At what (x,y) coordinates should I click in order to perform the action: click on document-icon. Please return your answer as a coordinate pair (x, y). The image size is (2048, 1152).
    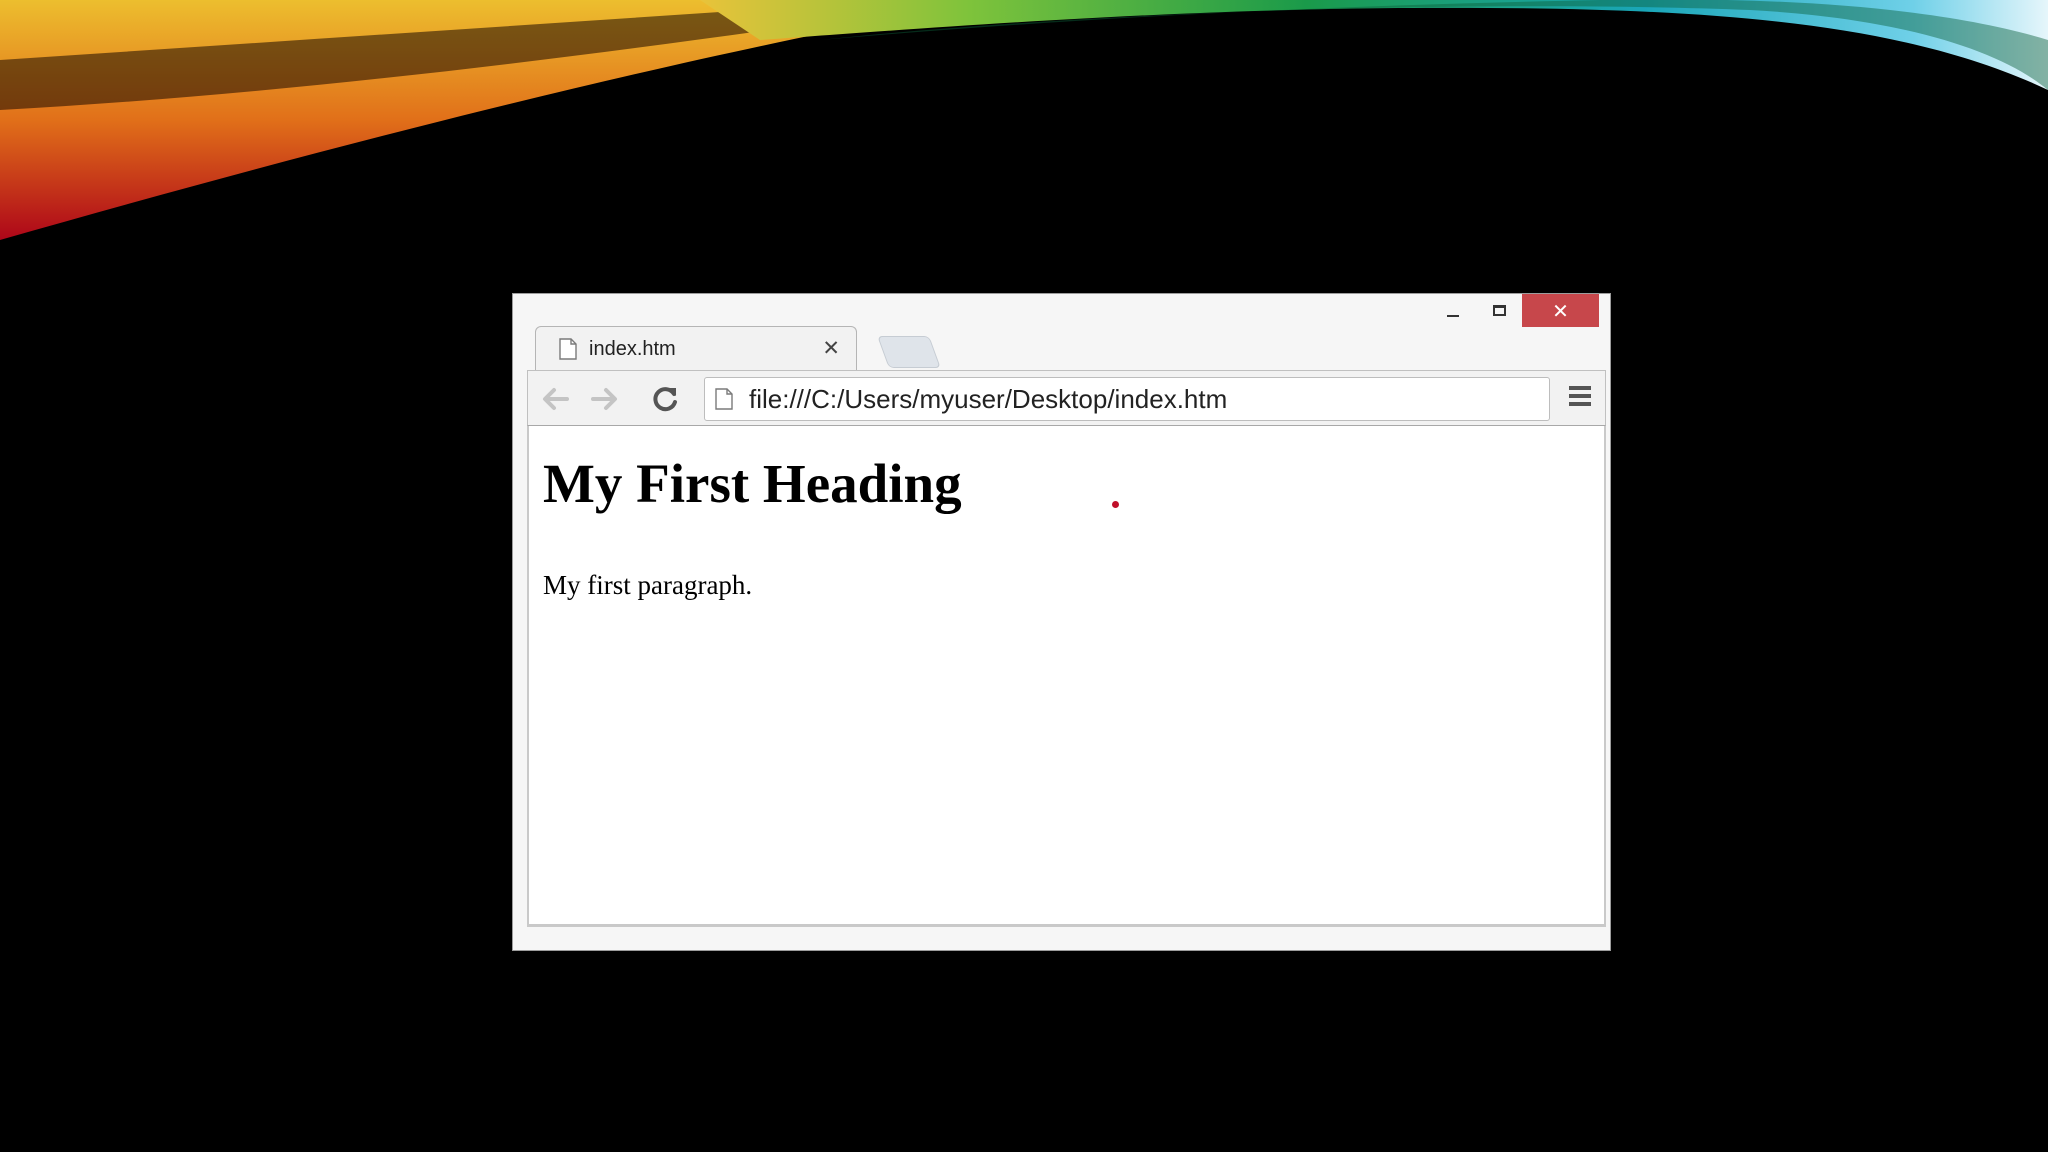
    Looking at the image, I should click on (568, 349).